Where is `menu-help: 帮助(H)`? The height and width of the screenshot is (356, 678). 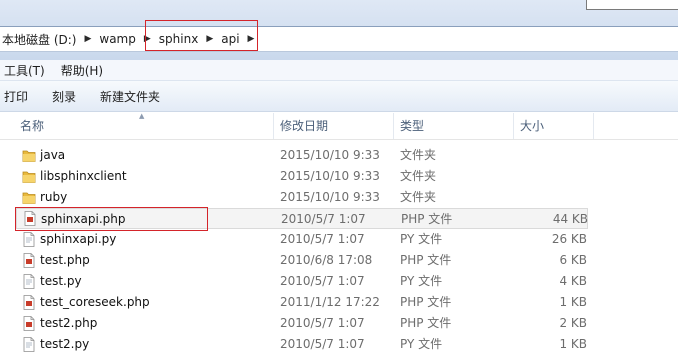
menu-help: 帮助(H) is located at coordinates (82, 70).